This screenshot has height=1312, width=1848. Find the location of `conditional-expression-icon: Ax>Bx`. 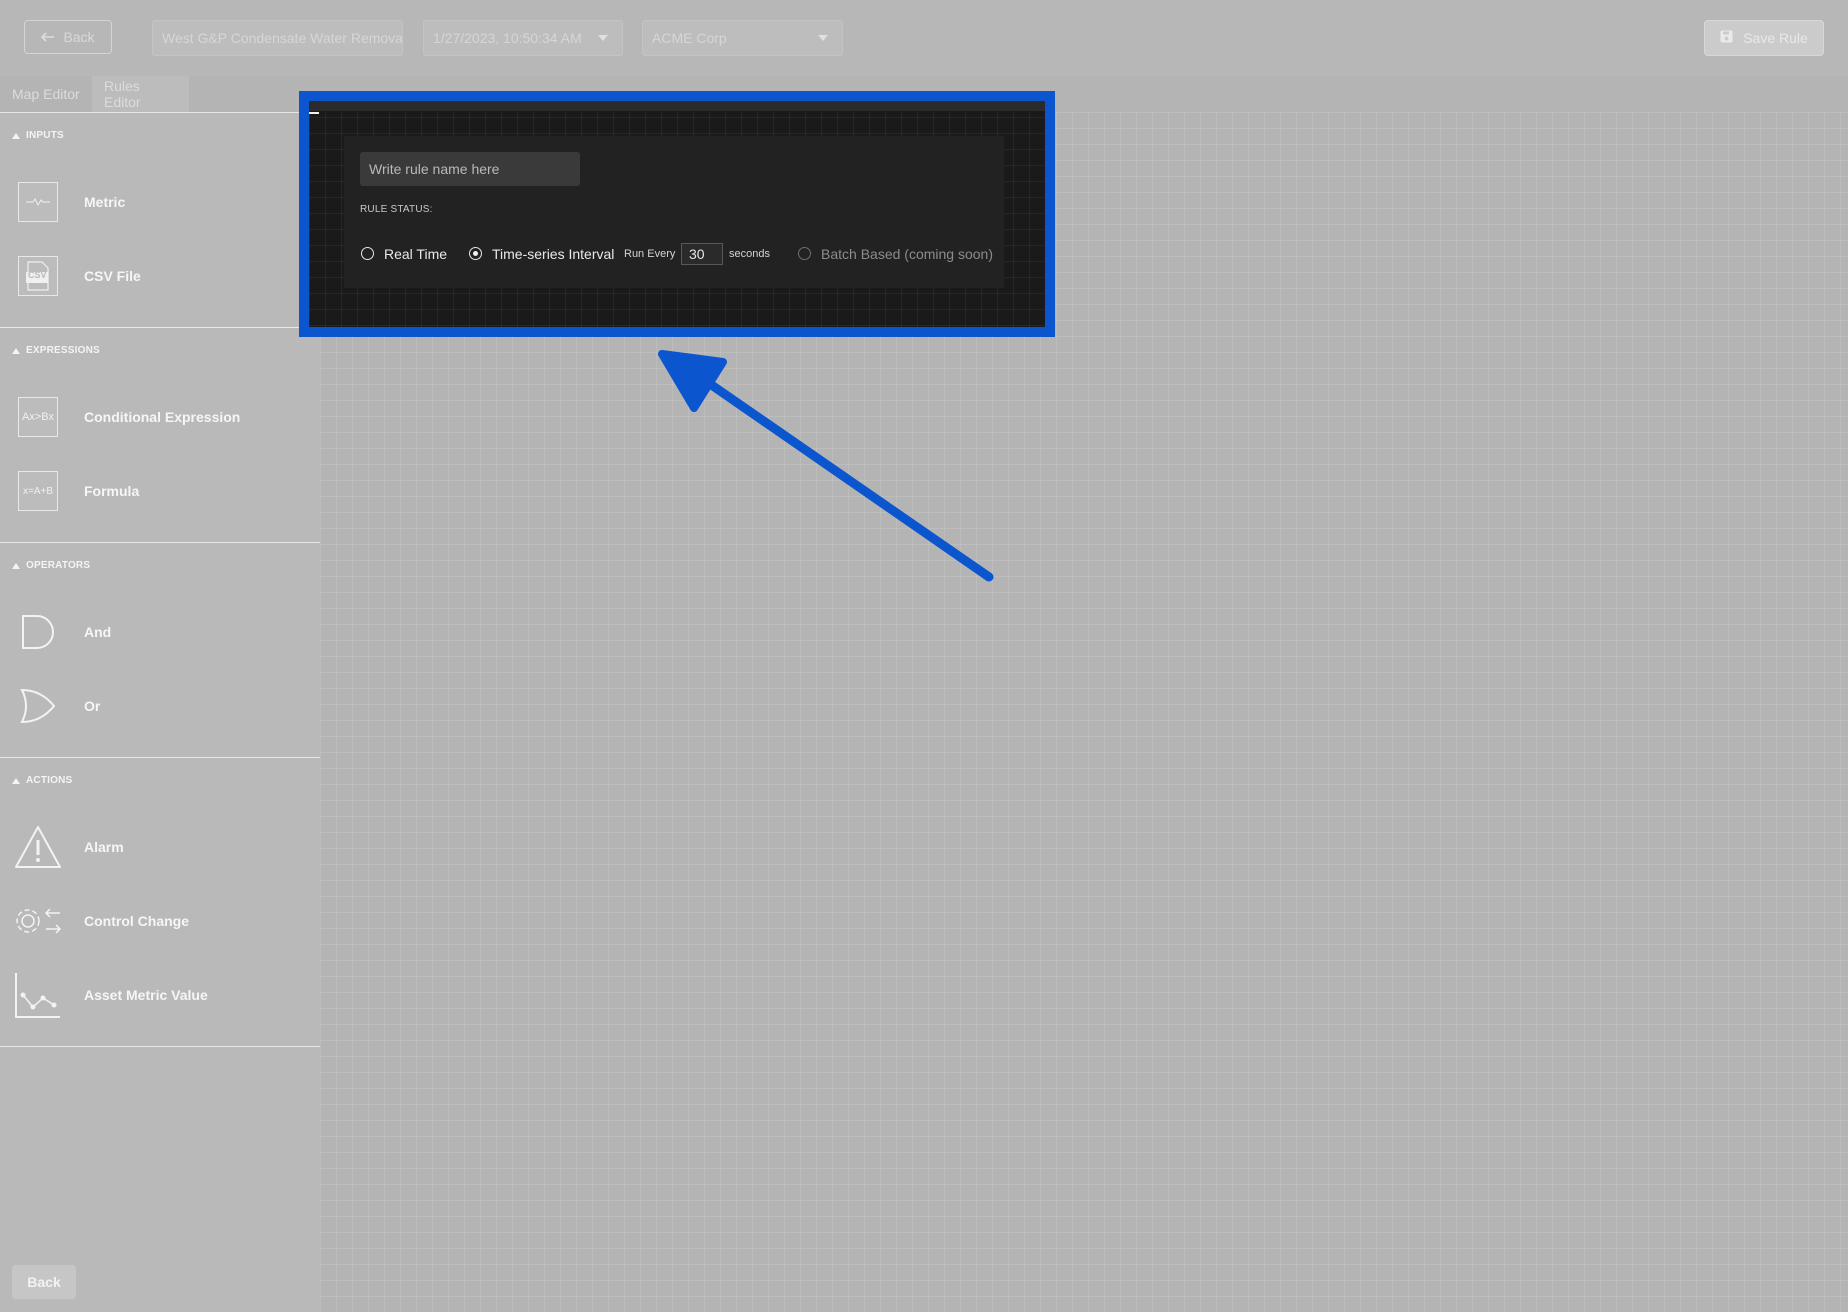

conditional-expression-icon: Ax>Bx is located at coordinates (38, 417).